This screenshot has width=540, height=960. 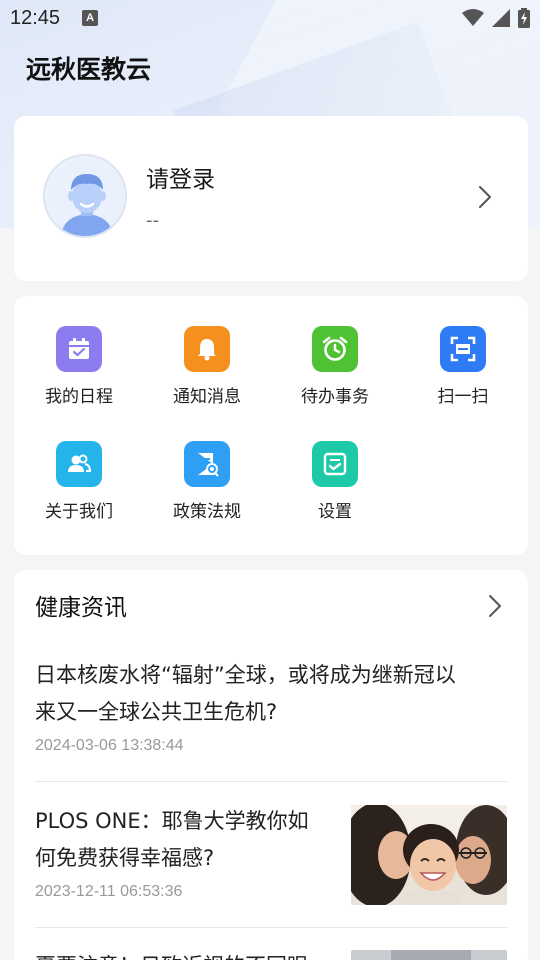 What do you see at coordinates (109, 745) in the screenshot?
I see `news-date: 2024-03-06 13:38:44` at bounding box center [109, 745].